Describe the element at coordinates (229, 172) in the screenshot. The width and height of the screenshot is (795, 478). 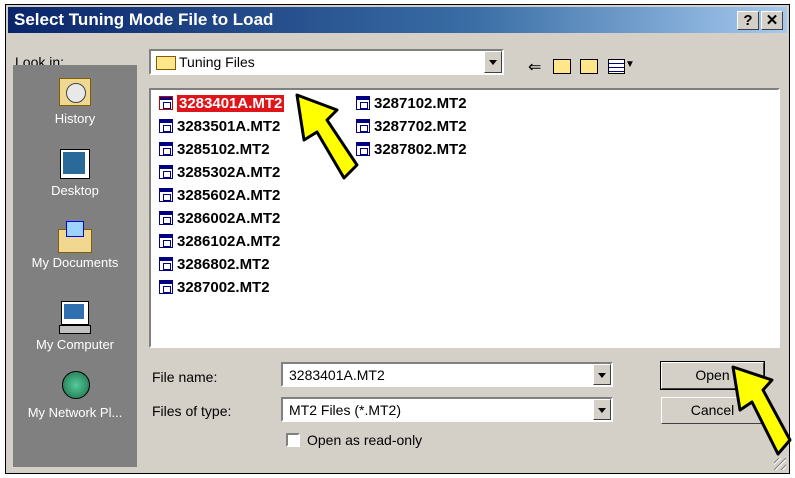
I see `file-name: 3285302A.MT2` at that location.